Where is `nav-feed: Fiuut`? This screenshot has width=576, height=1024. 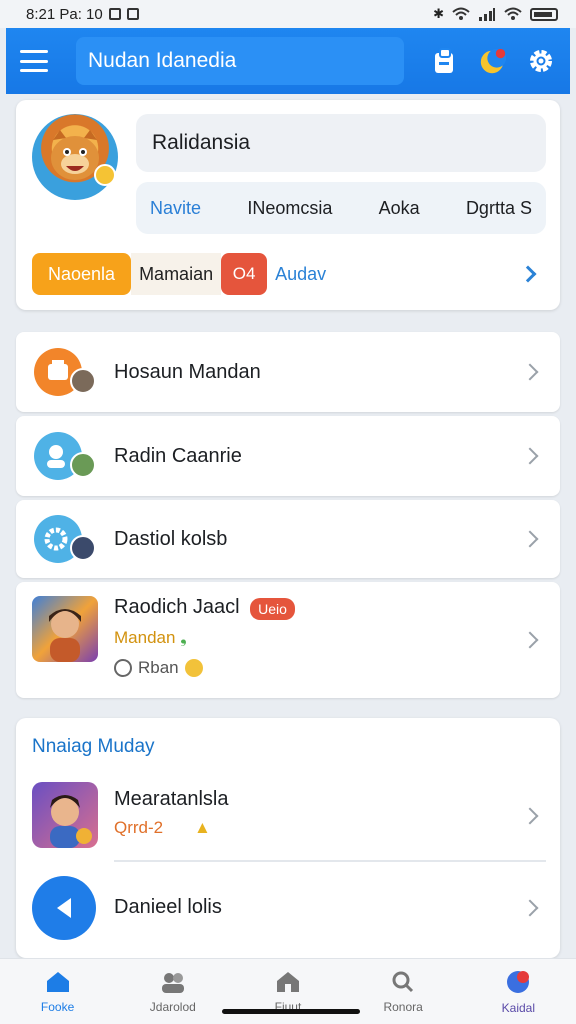 nav-feed: Fiuut is located at coordinates (288, 992).